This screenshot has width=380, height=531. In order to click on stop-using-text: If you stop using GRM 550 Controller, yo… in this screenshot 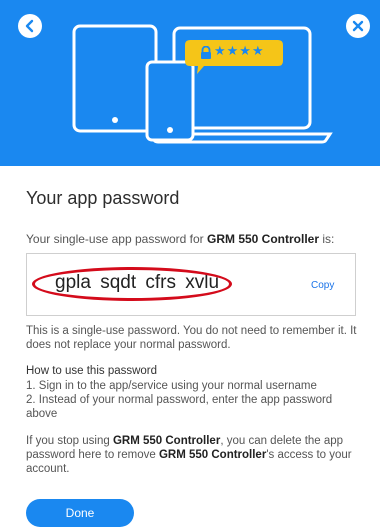, I will do `click(189, 455)`.